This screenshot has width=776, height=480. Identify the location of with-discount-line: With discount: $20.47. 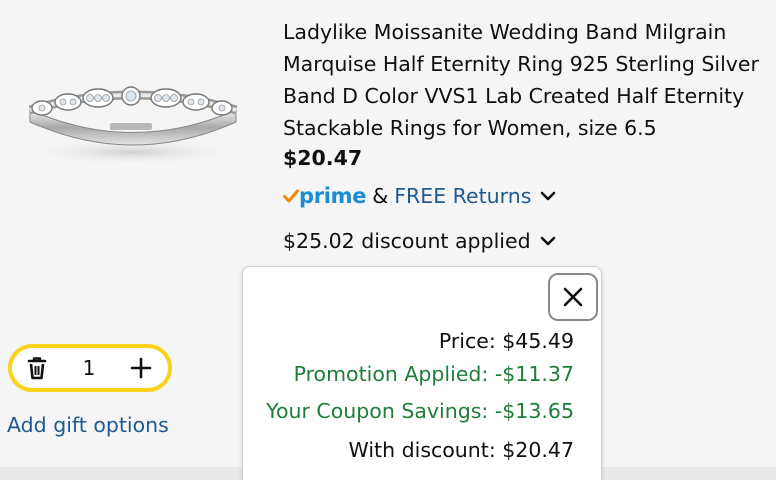
(461, 450).